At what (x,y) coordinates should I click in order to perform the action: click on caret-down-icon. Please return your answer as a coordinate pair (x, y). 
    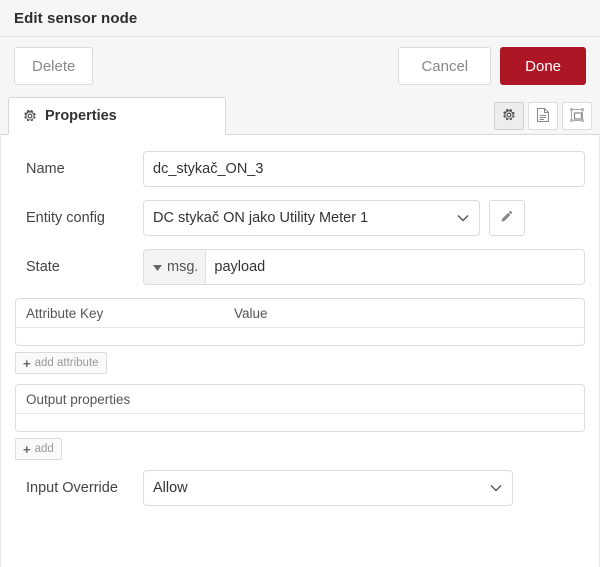
    Looking at the image, I should click on (157, 267).